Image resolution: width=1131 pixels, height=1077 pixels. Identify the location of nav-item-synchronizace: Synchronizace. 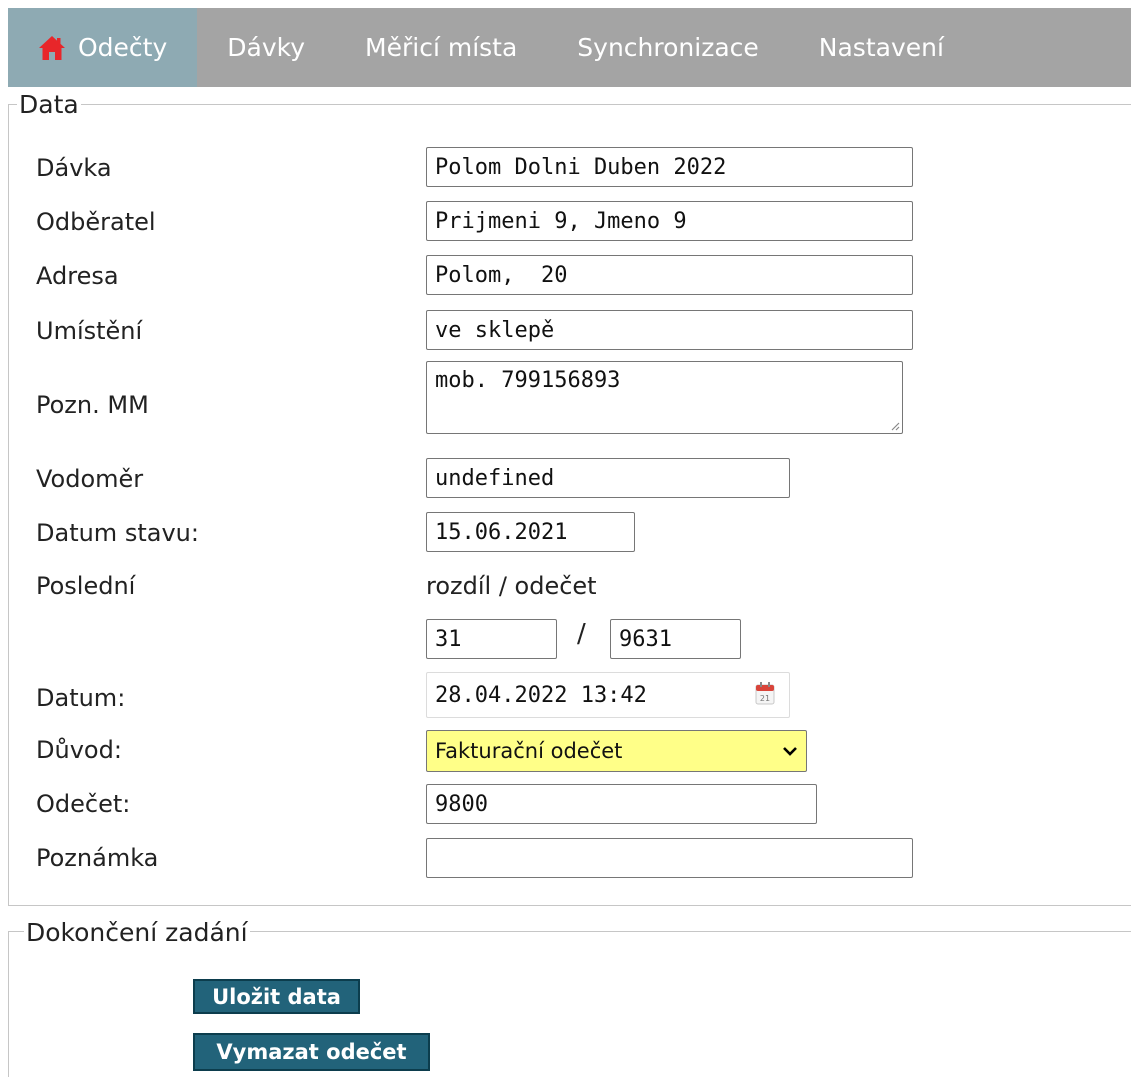
(667, 47).